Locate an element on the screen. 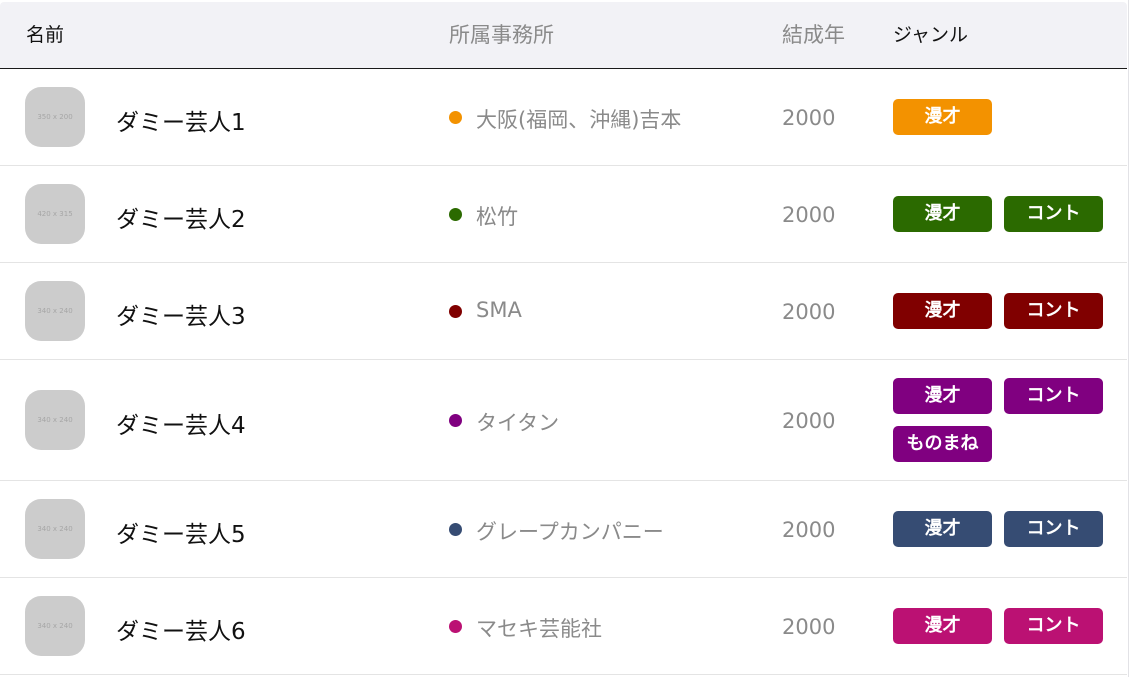 This screenshot has height=677, width=1129. column-header-name: 名前 is located at coordinates (45, 35).